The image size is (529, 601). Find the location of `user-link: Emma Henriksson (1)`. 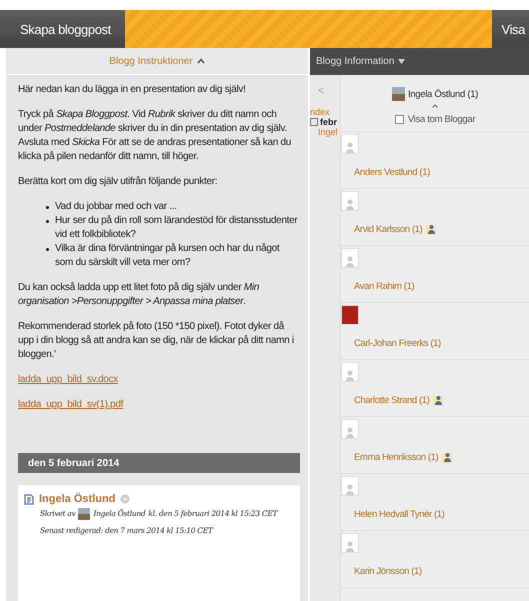

user-link: Emma Henriksson (1) is located at coordinates (403, 457).